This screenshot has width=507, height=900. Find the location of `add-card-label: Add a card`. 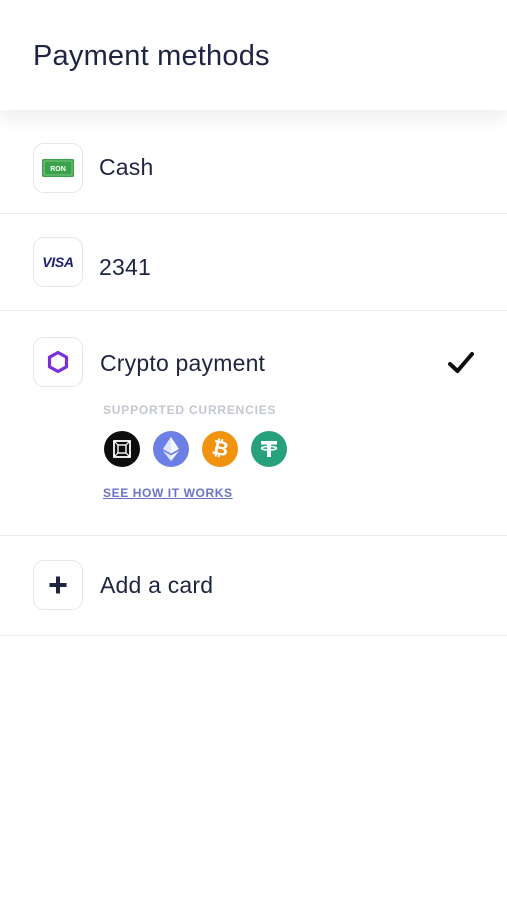

add-card-label: Add a card is located at coordinates (157, 585).